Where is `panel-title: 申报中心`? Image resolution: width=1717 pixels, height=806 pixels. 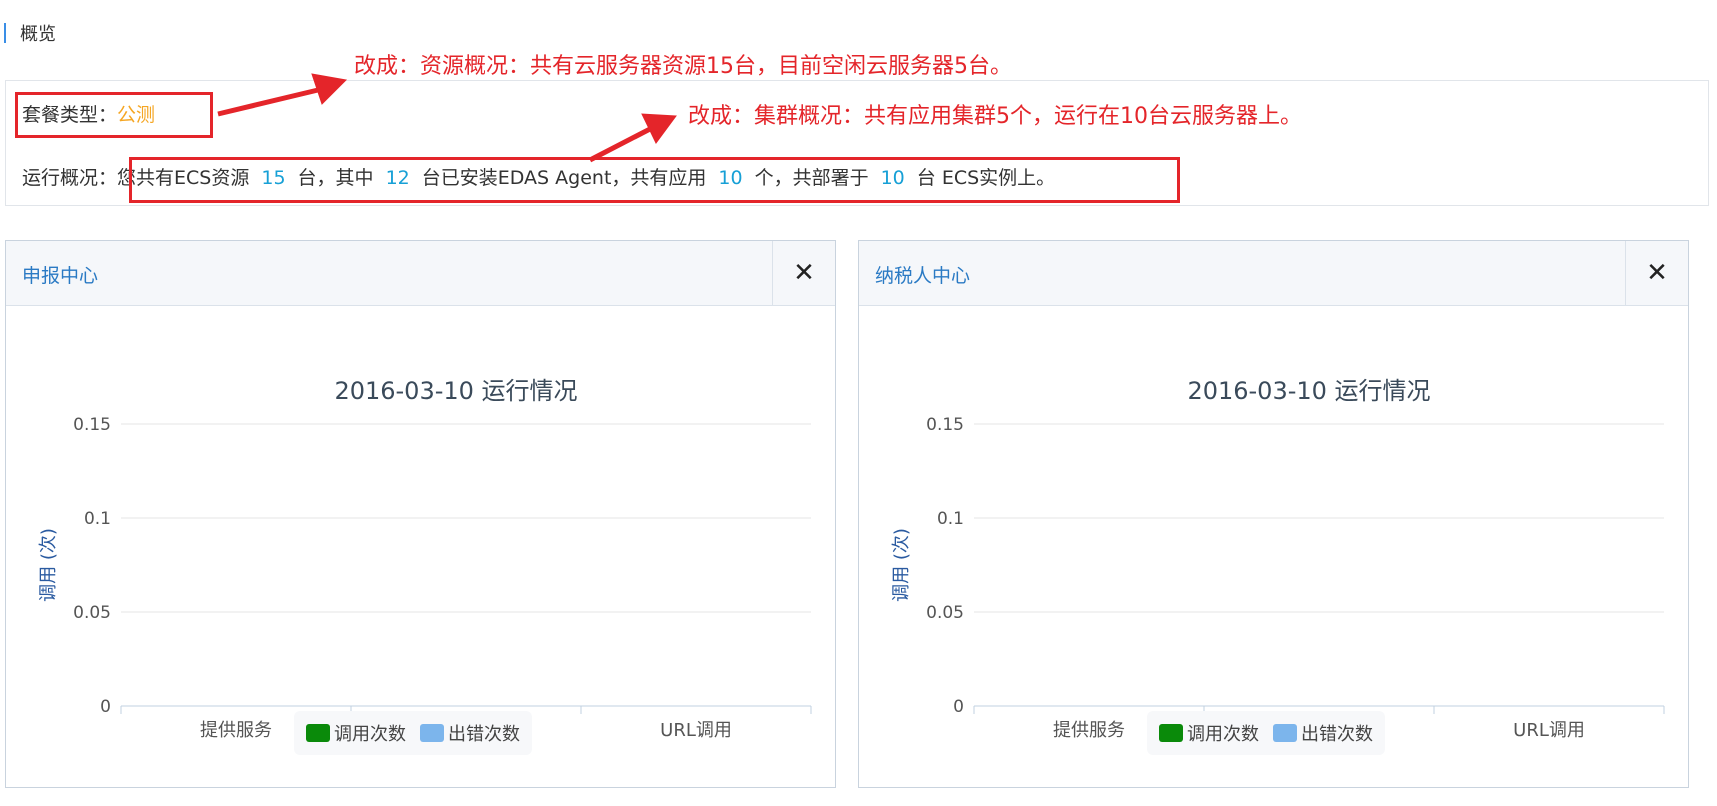
panel-title: 申报中心 is located at coordinates (60, 276).